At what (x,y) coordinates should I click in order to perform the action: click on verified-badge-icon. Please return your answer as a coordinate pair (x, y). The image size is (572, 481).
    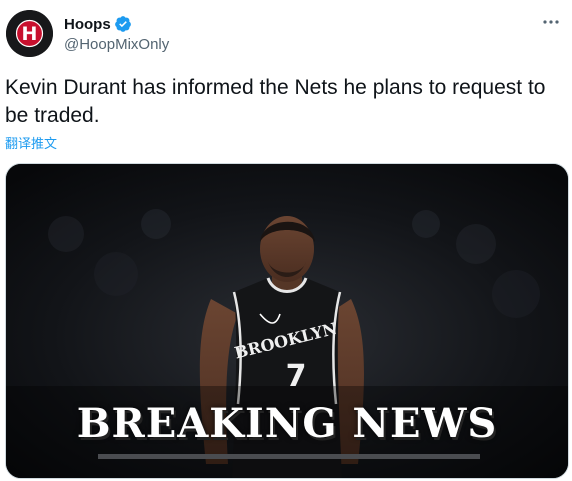
    Looking at the image, I should click on (123, 24).